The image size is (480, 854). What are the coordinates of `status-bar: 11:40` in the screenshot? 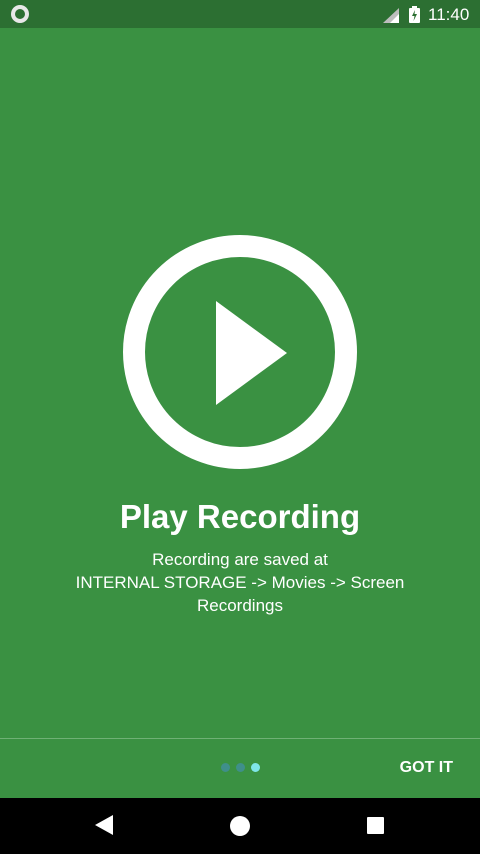 It's located at (240, 14).